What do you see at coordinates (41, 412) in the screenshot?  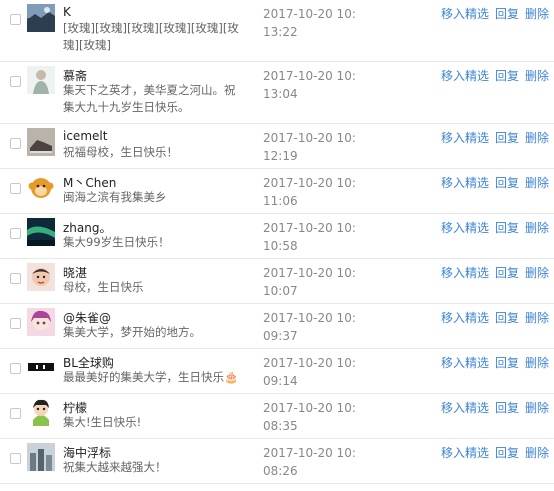 I see `cartoon-avatar-icon` at bounding box center [41, 412].